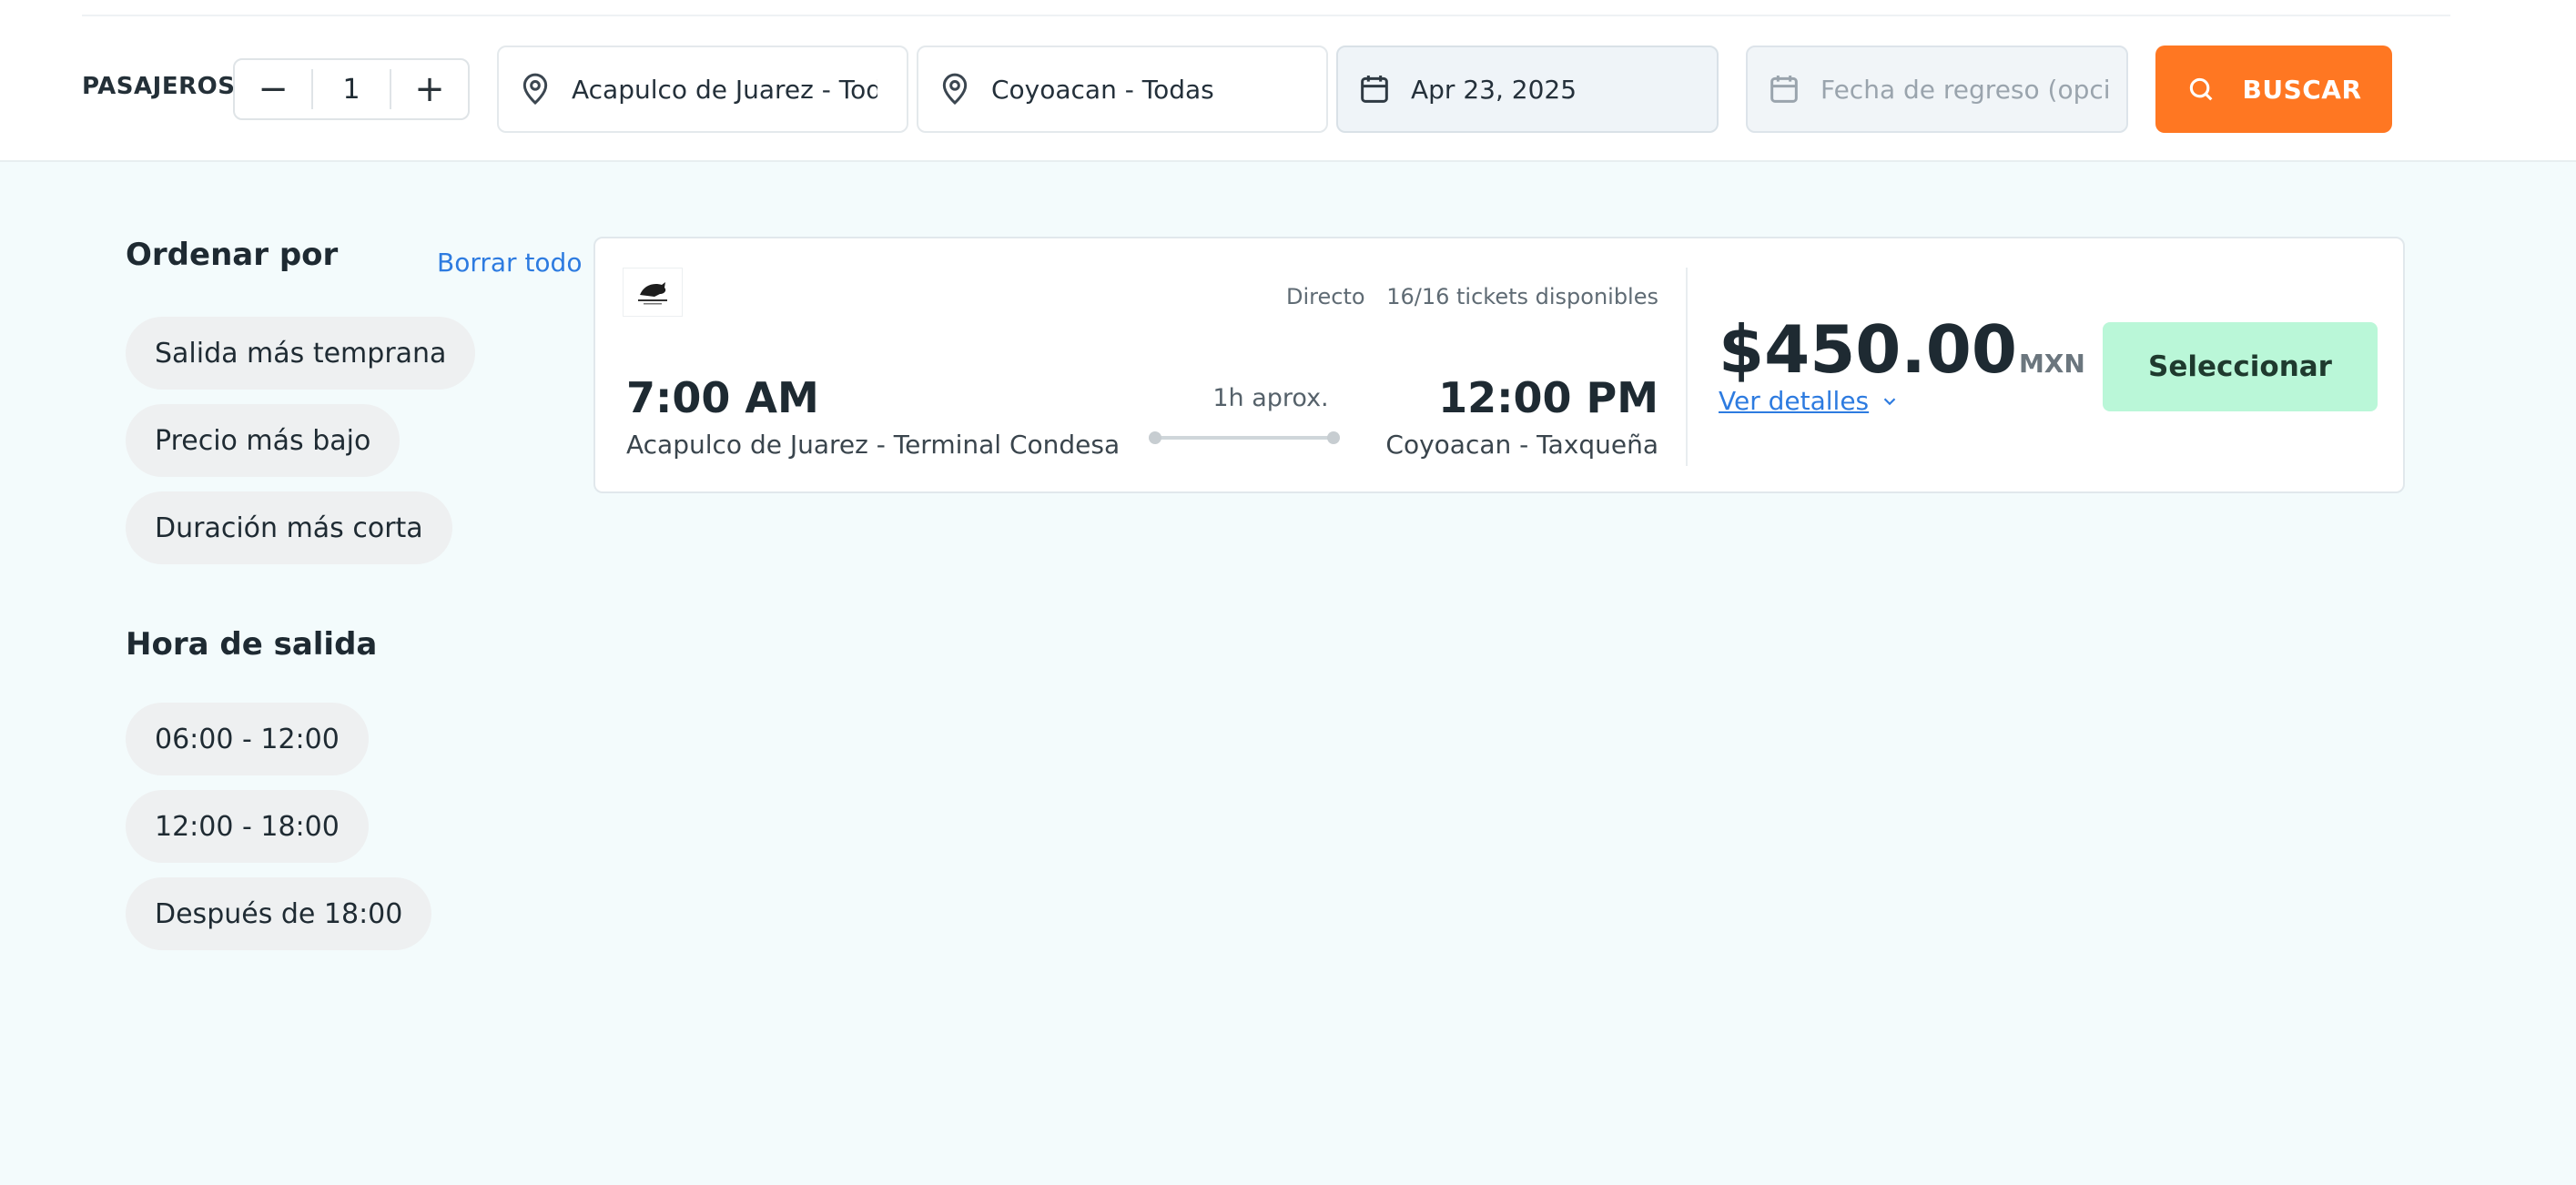 Image resolution: width=2576 pixels, height=1185 pixels. What do you see at coordinates (1965, 89) in the screenshot?
I see `return-date-placeholder: Fecha de regreso (opcional)` at bounding box center [1965, 89].